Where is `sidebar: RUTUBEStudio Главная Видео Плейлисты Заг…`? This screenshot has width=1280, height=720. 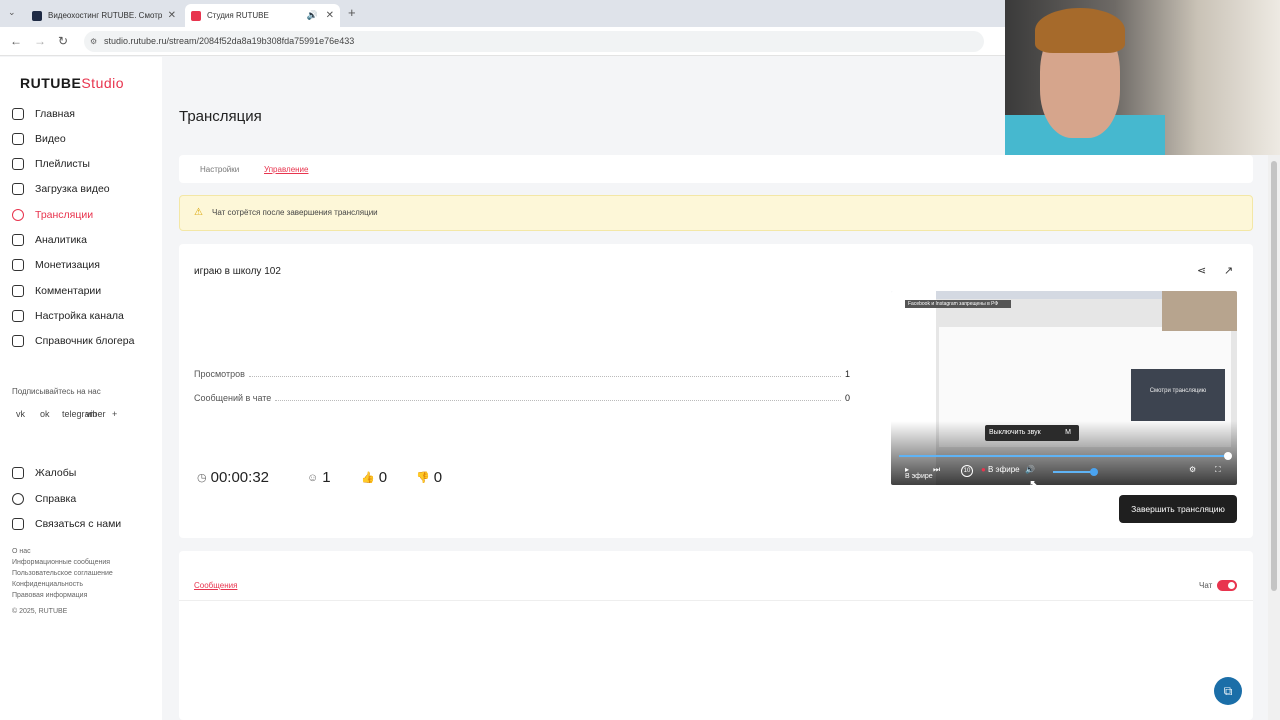 sidebar: RUTUBEStudio Главная Видео Плейлисты Заг… is located at coordinates (81, 388).